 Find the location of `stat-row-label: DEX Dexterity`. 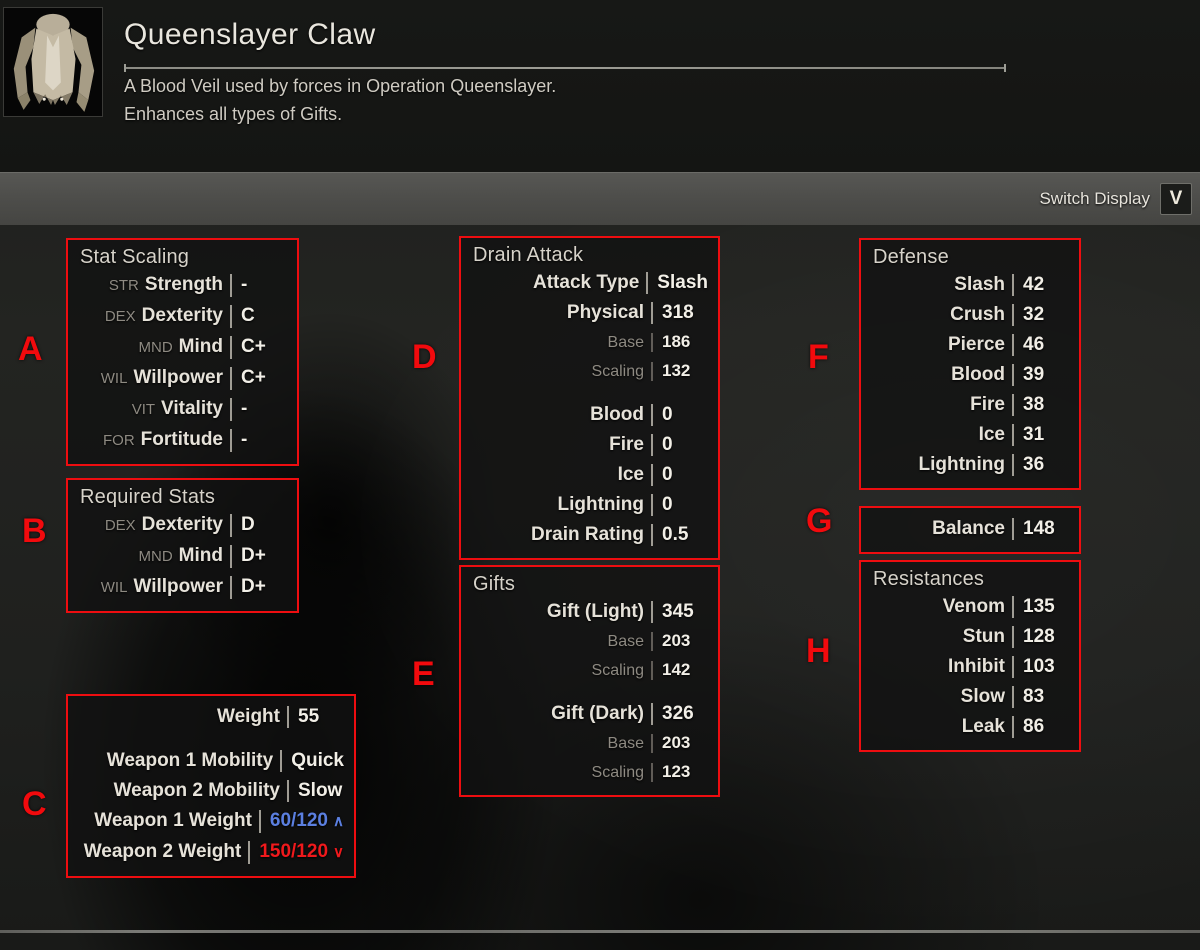

stat-row-label: DEX Dexterity is located at coordinates (163, 524).